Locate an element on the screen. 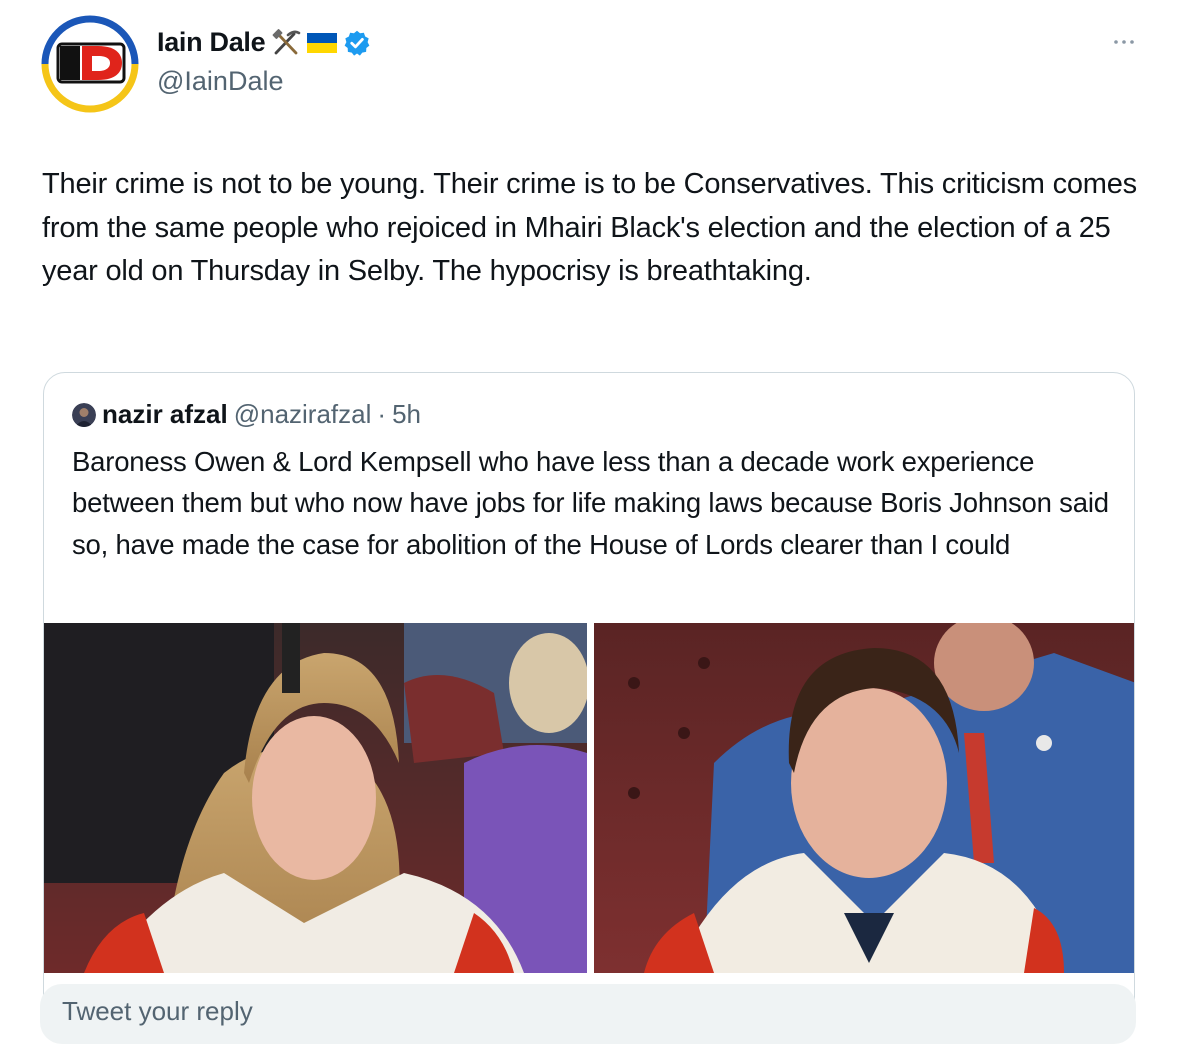 The height and width of the screenshot is (1044, 1200). reply-placeholder: Tweet your reply is located at coordinates (157, 1011).